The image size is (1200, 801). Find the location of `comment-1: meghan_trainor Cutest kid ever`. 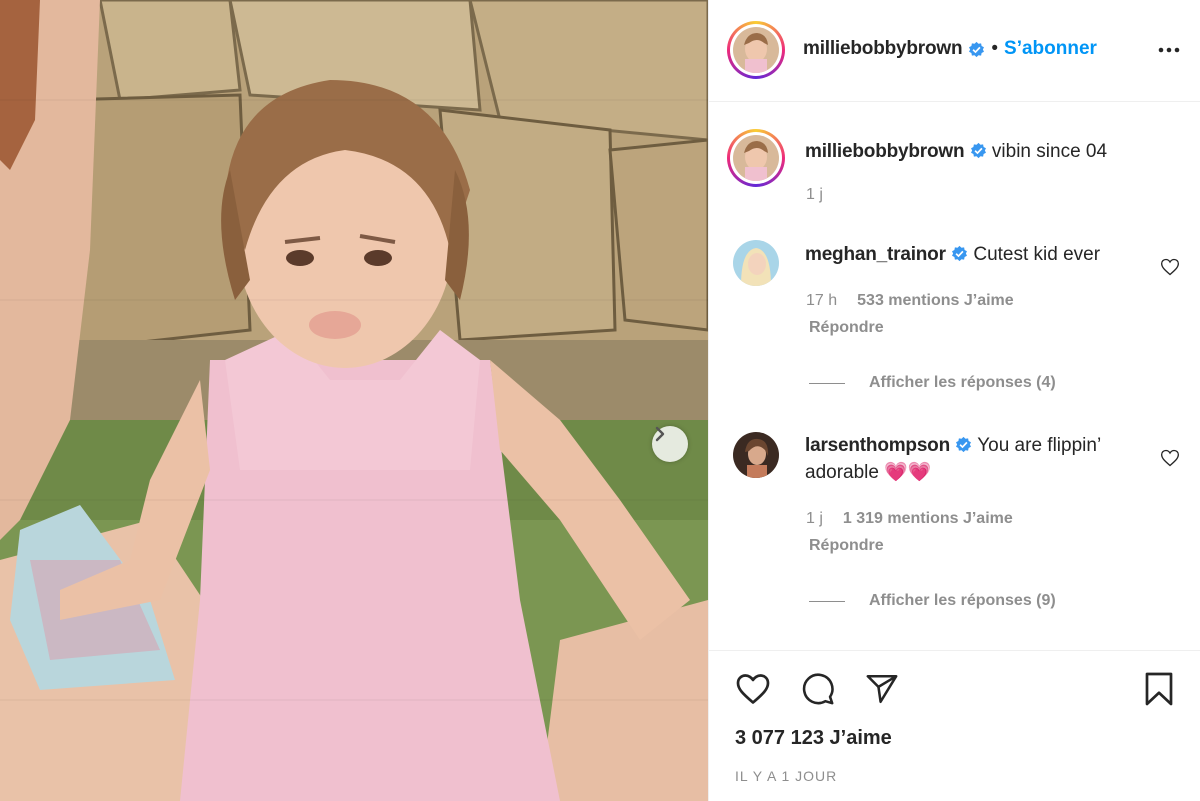

comment-1: meghan_trainor Cutest kid ever is located at coordinates (980, 254).